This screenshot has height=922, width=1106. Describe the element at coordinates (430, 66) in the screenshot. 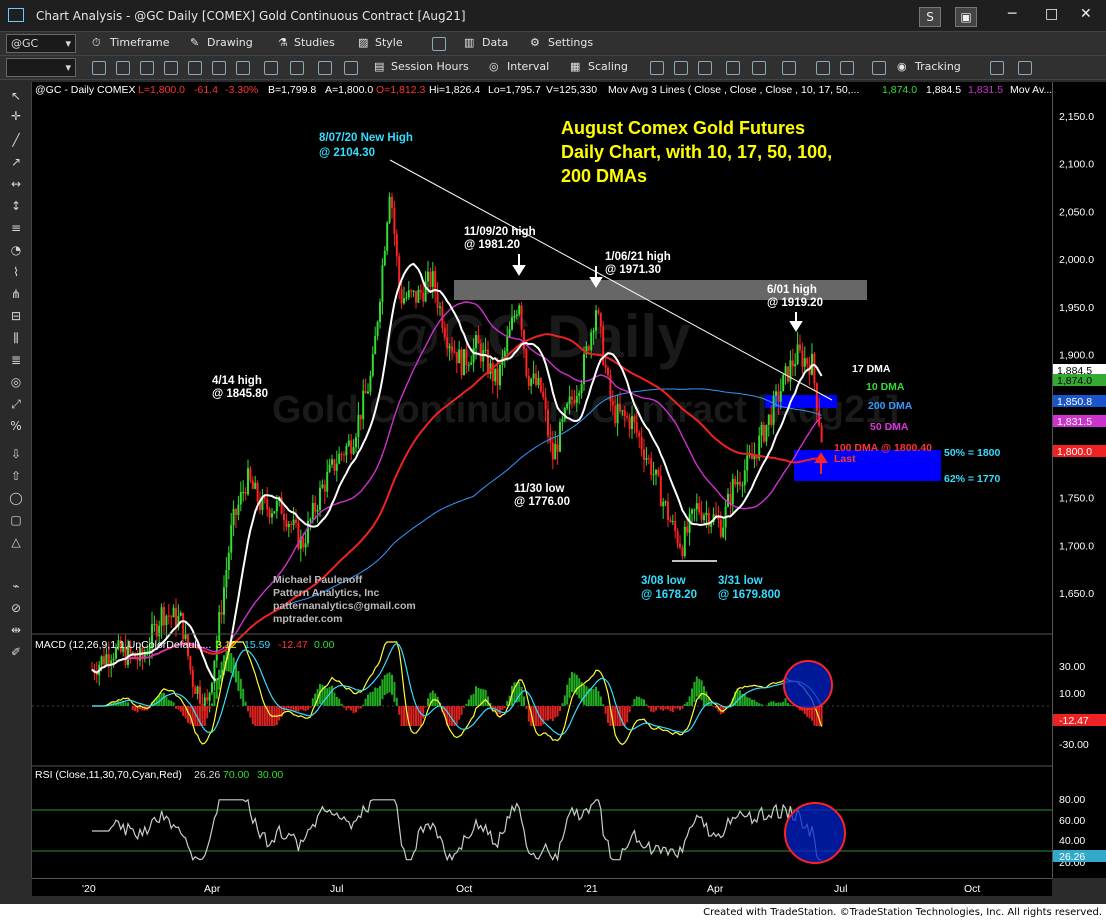

I see `session-hours-menu: Session Hours` at that location.